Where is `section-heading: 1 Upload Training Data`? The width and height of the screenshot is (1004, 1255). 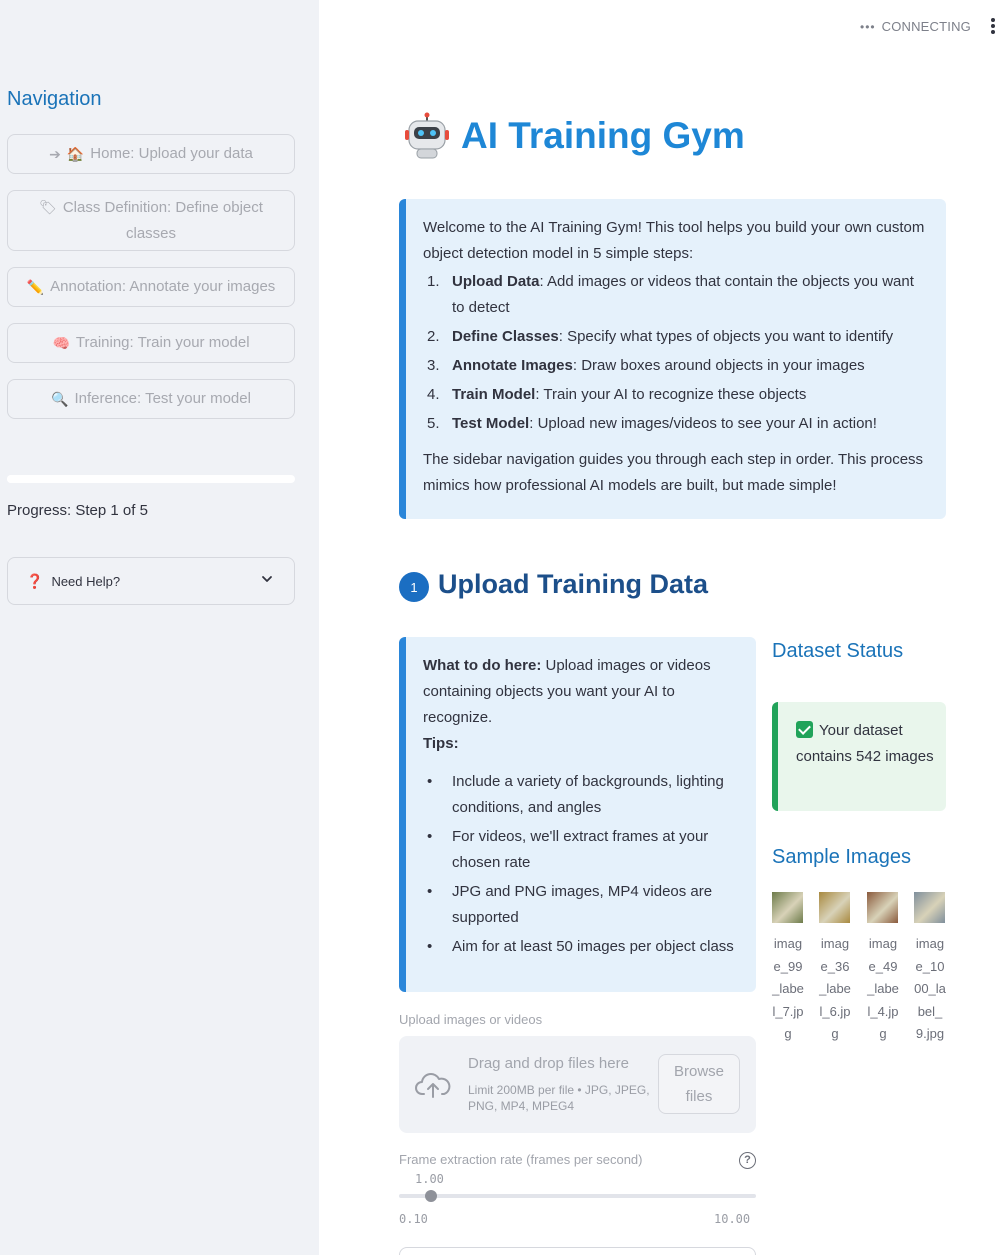
section-heading: 1 Upload Training Data is located at coordinates (553, 584).